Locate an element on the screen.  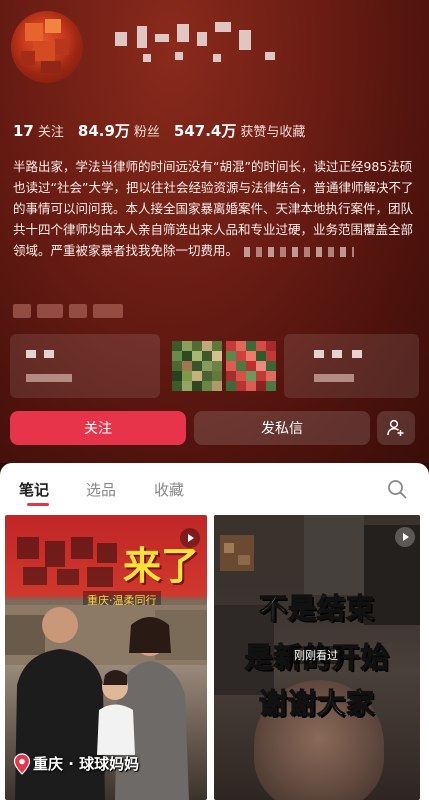
tab-notes: 笔记 is located at coordinates (34, 489).